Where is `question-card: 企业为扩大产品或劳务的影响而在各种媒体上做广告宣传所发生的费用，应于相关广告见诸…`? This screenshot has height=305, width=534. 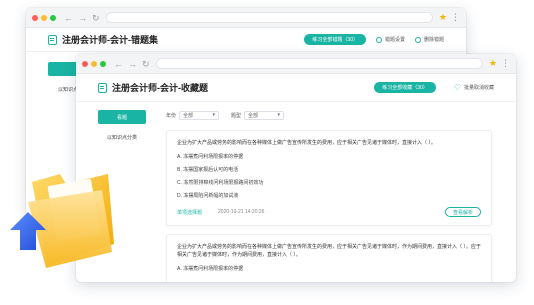 question-card: 企业为扩大产品或劳务的影响而在各种媒体上做广告宣传所发生的费用，应于相关广告见诸… is located at coordinates (329, 258).